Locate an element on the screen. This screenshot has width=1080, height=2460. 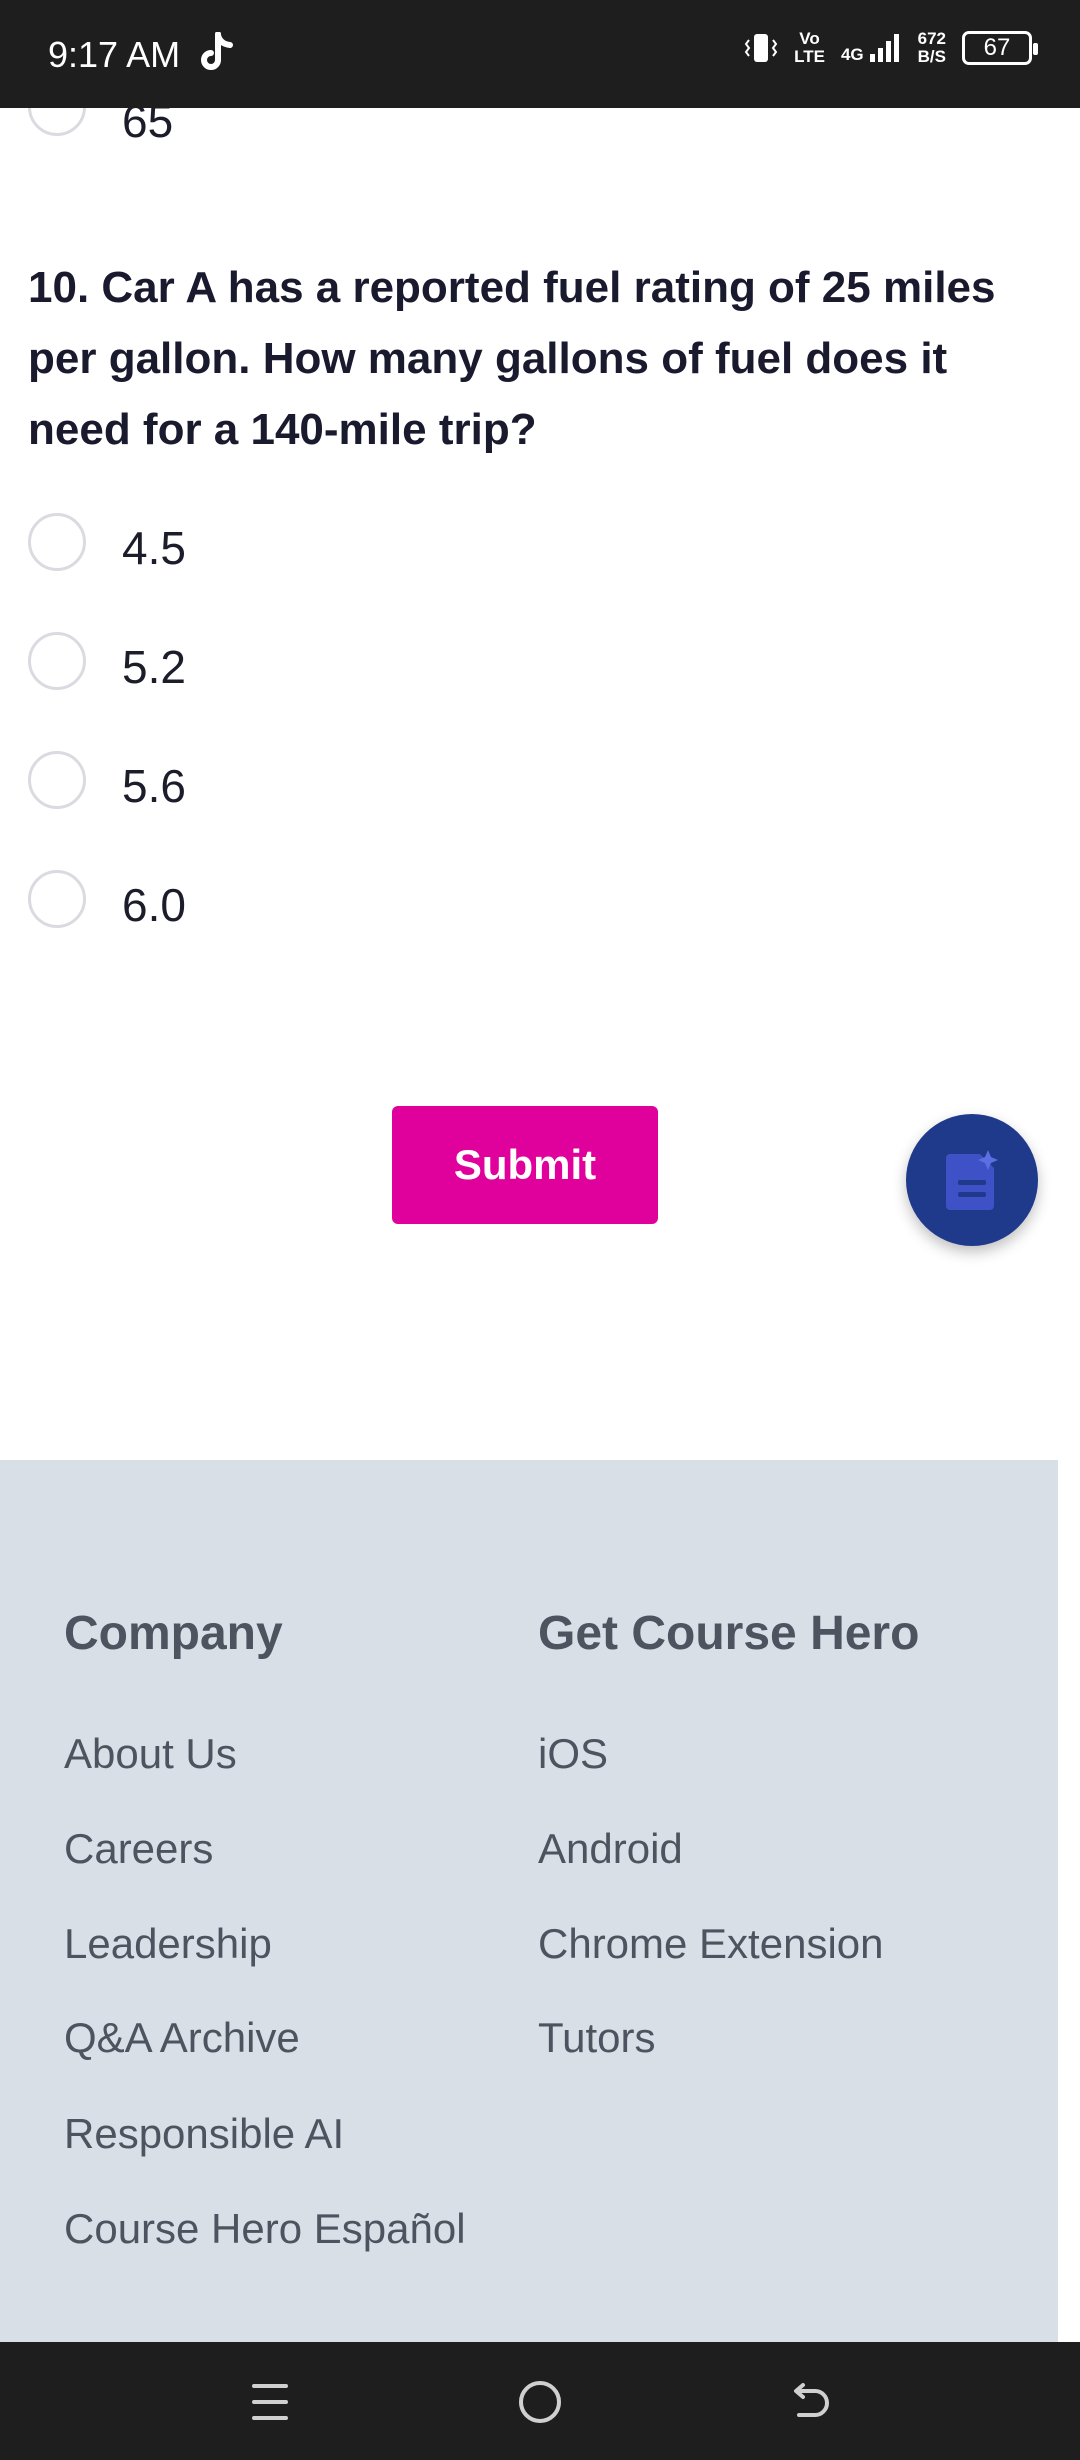
footer-link-responsible-ai: Responsible AI is located at coordinates (204, 2134).